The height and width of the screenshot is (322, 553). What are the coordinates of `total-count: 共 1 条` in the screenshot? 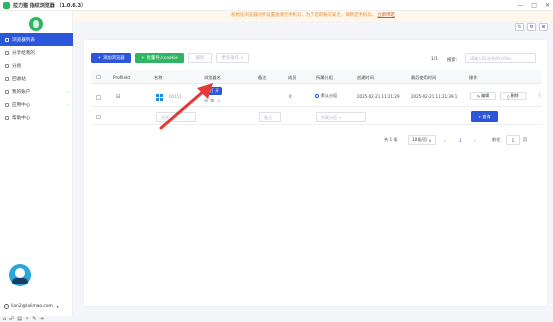 It's located at (391, 139).